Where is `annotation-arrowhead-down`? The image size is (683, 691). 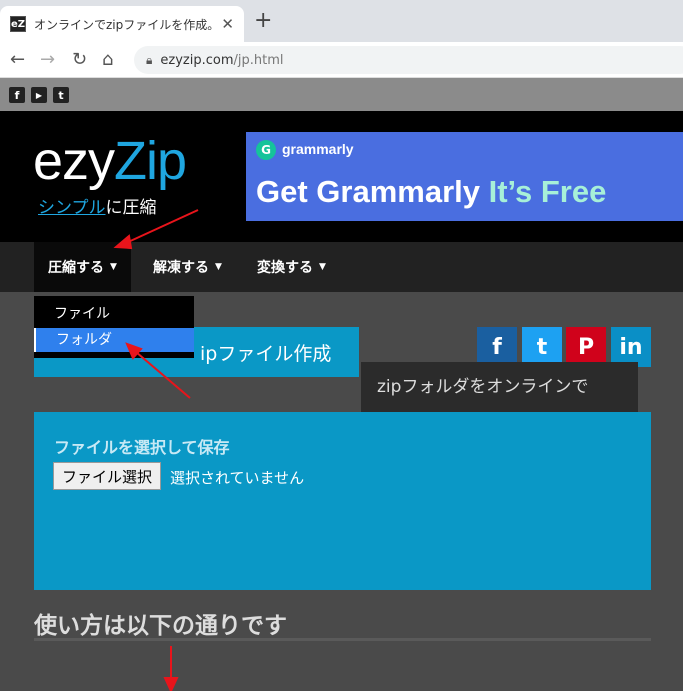
annotation-arrowhead-down is located at coordinates (171, 684).